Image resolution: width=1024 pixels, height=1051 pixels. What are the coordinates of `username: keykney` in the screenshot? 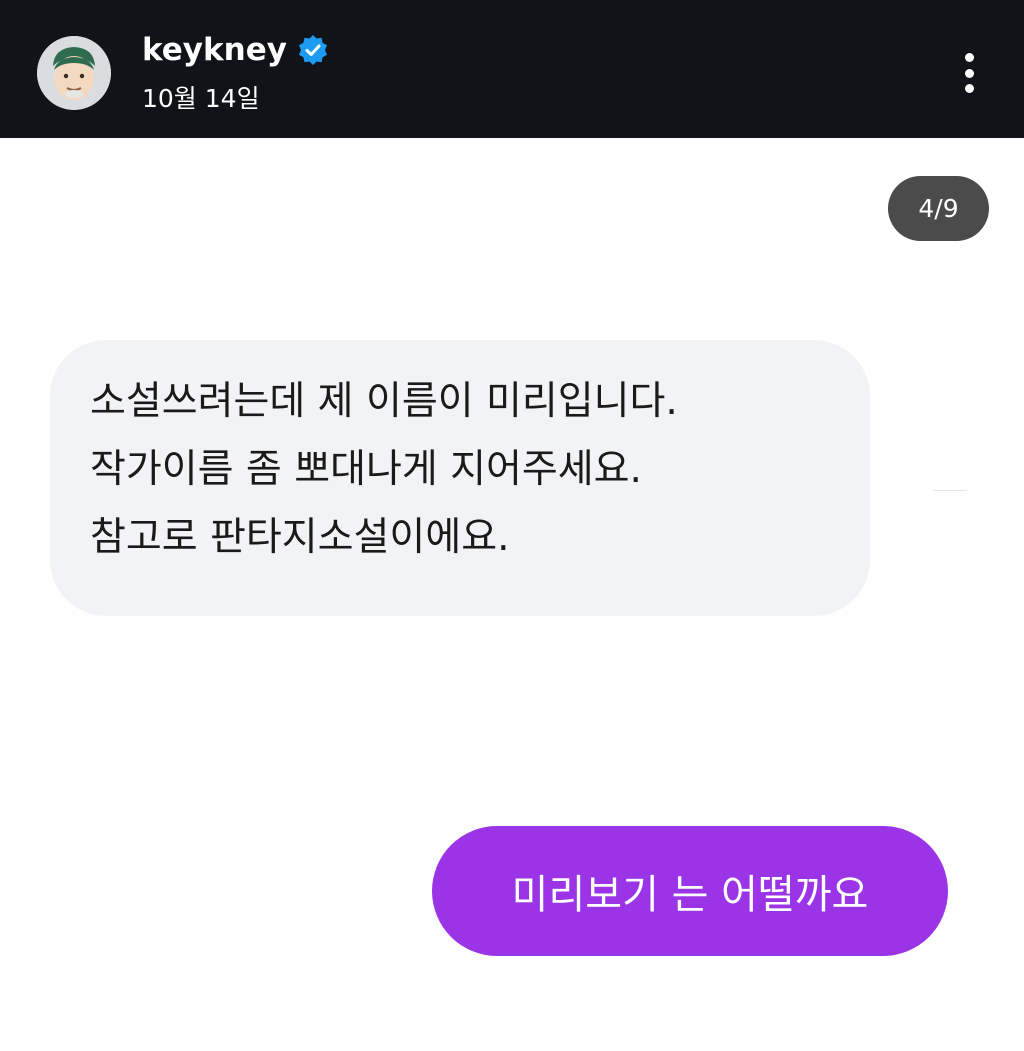 It's located at (235, 50).